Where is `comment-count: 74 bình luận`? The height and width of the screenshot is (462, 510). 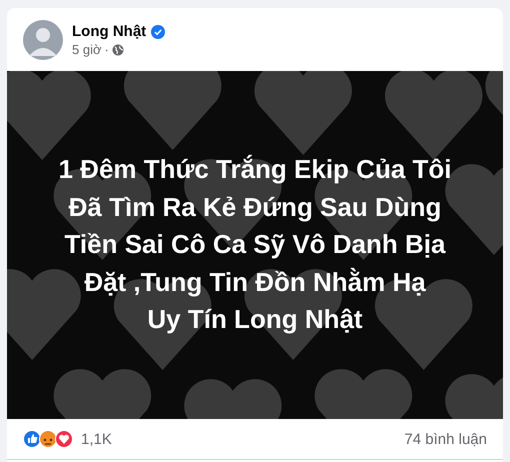 comment-count: 74 bình luận is located at coordinates (445, 439).